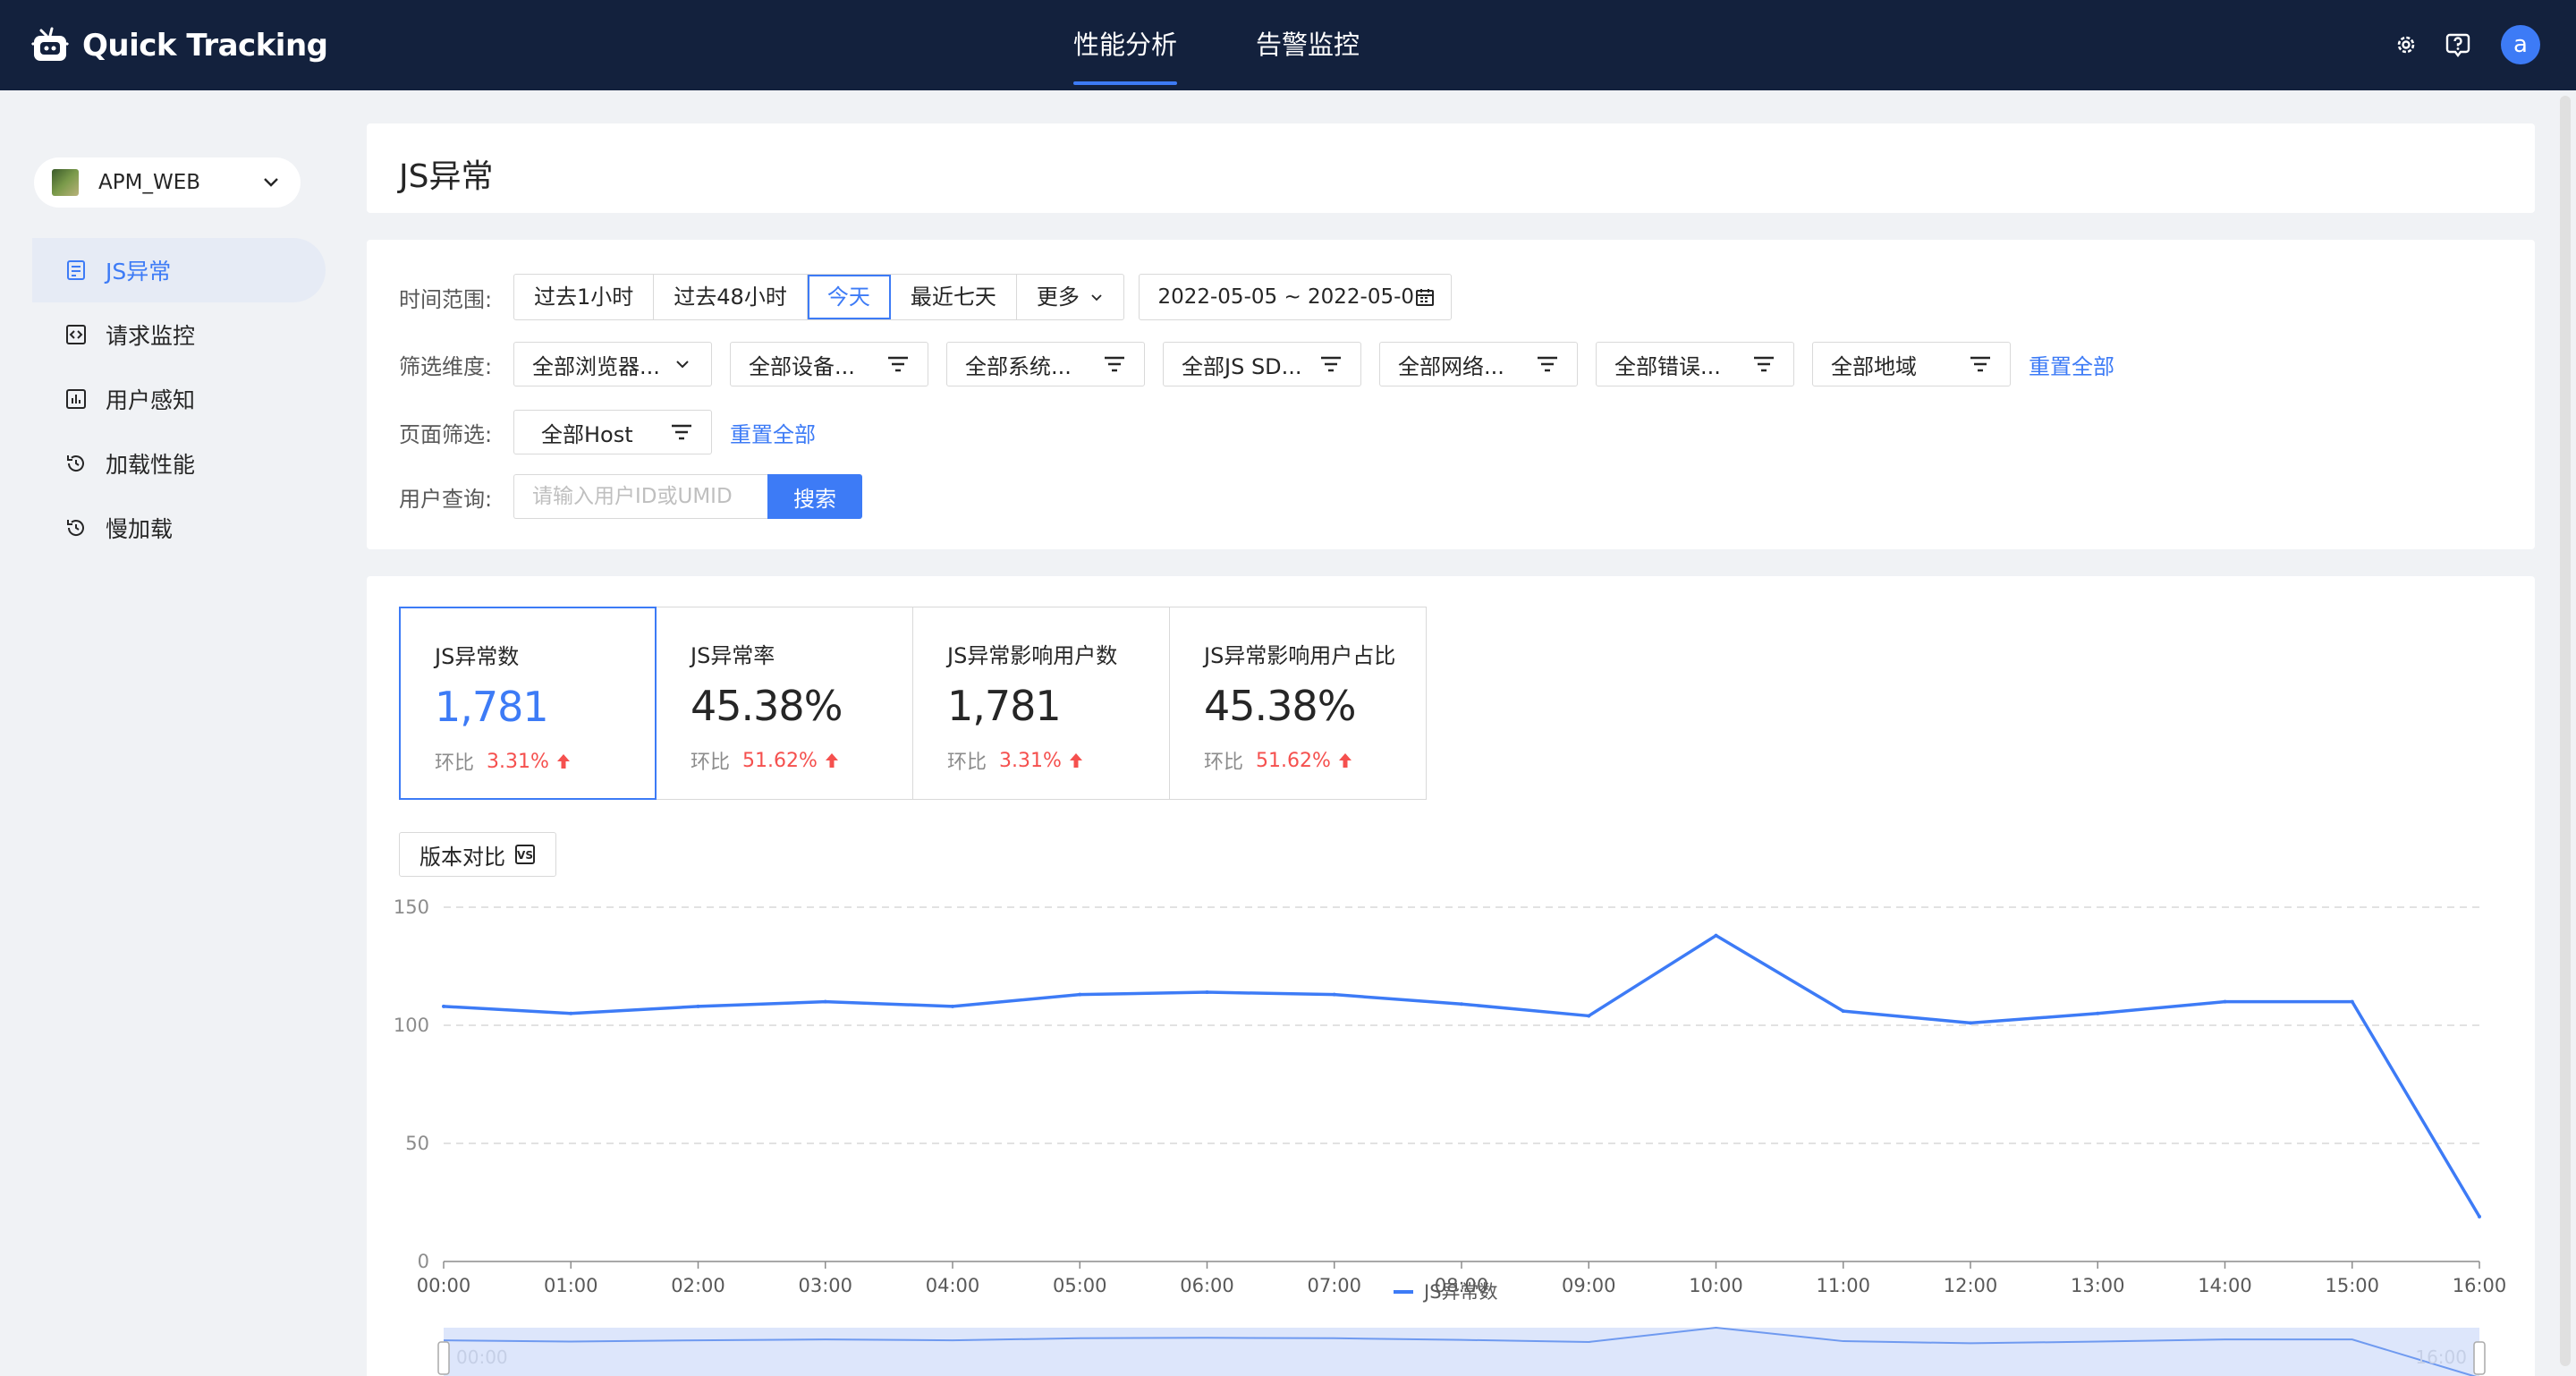  Describe the element at coordinates (1300, 655) in the screenshot. I see `kpi-label: JS异常影响用户占比` at that location.